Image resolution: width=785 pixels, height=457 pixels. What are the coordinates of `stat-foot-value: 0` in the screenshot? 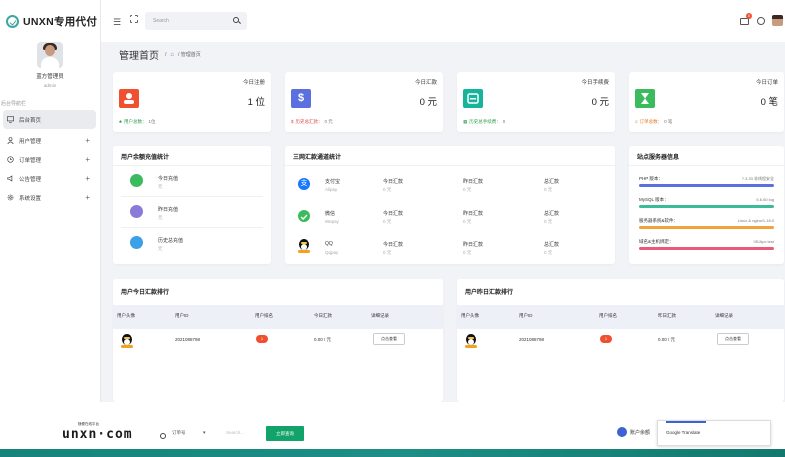 It's located at (504, 121).